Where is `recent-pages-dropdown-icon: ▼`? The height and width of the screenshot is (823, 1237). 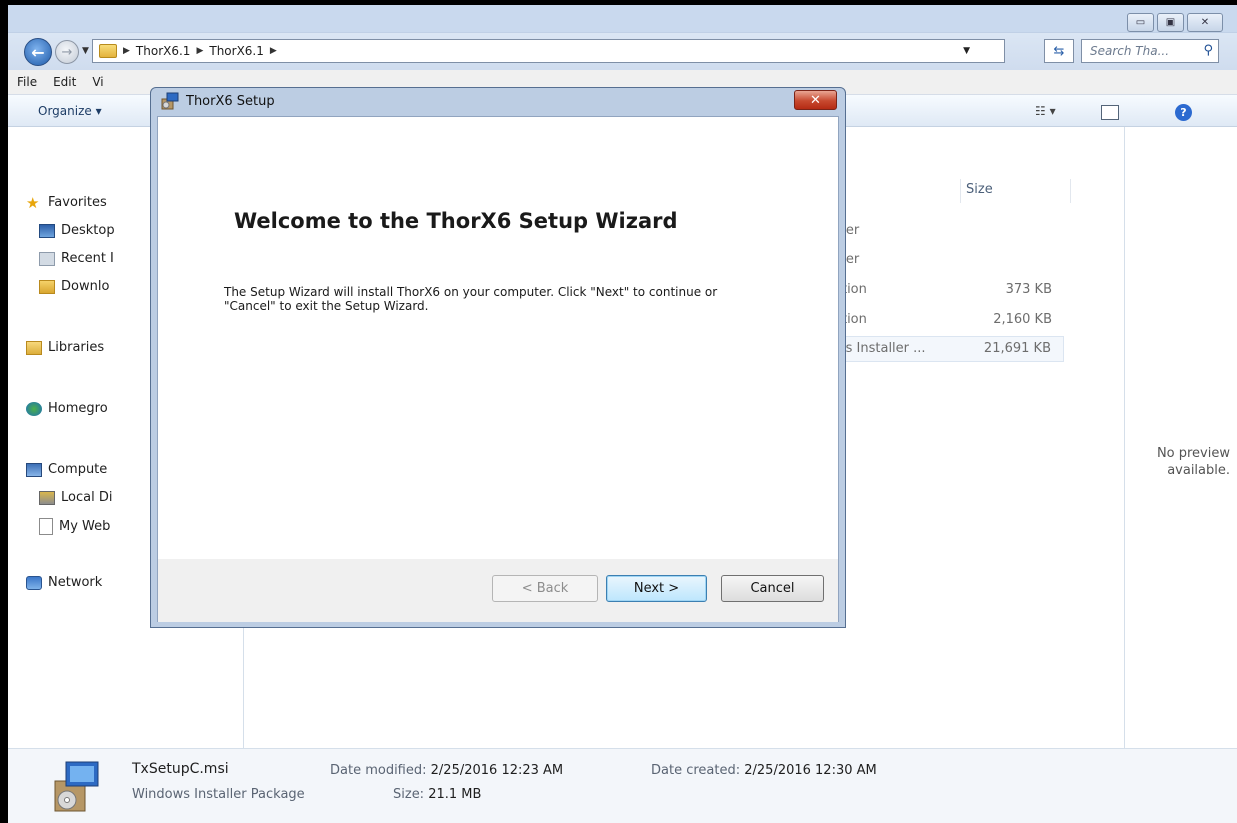
recent-pages-dropdown-icon: ▼ is located at coordinates (85, 51).